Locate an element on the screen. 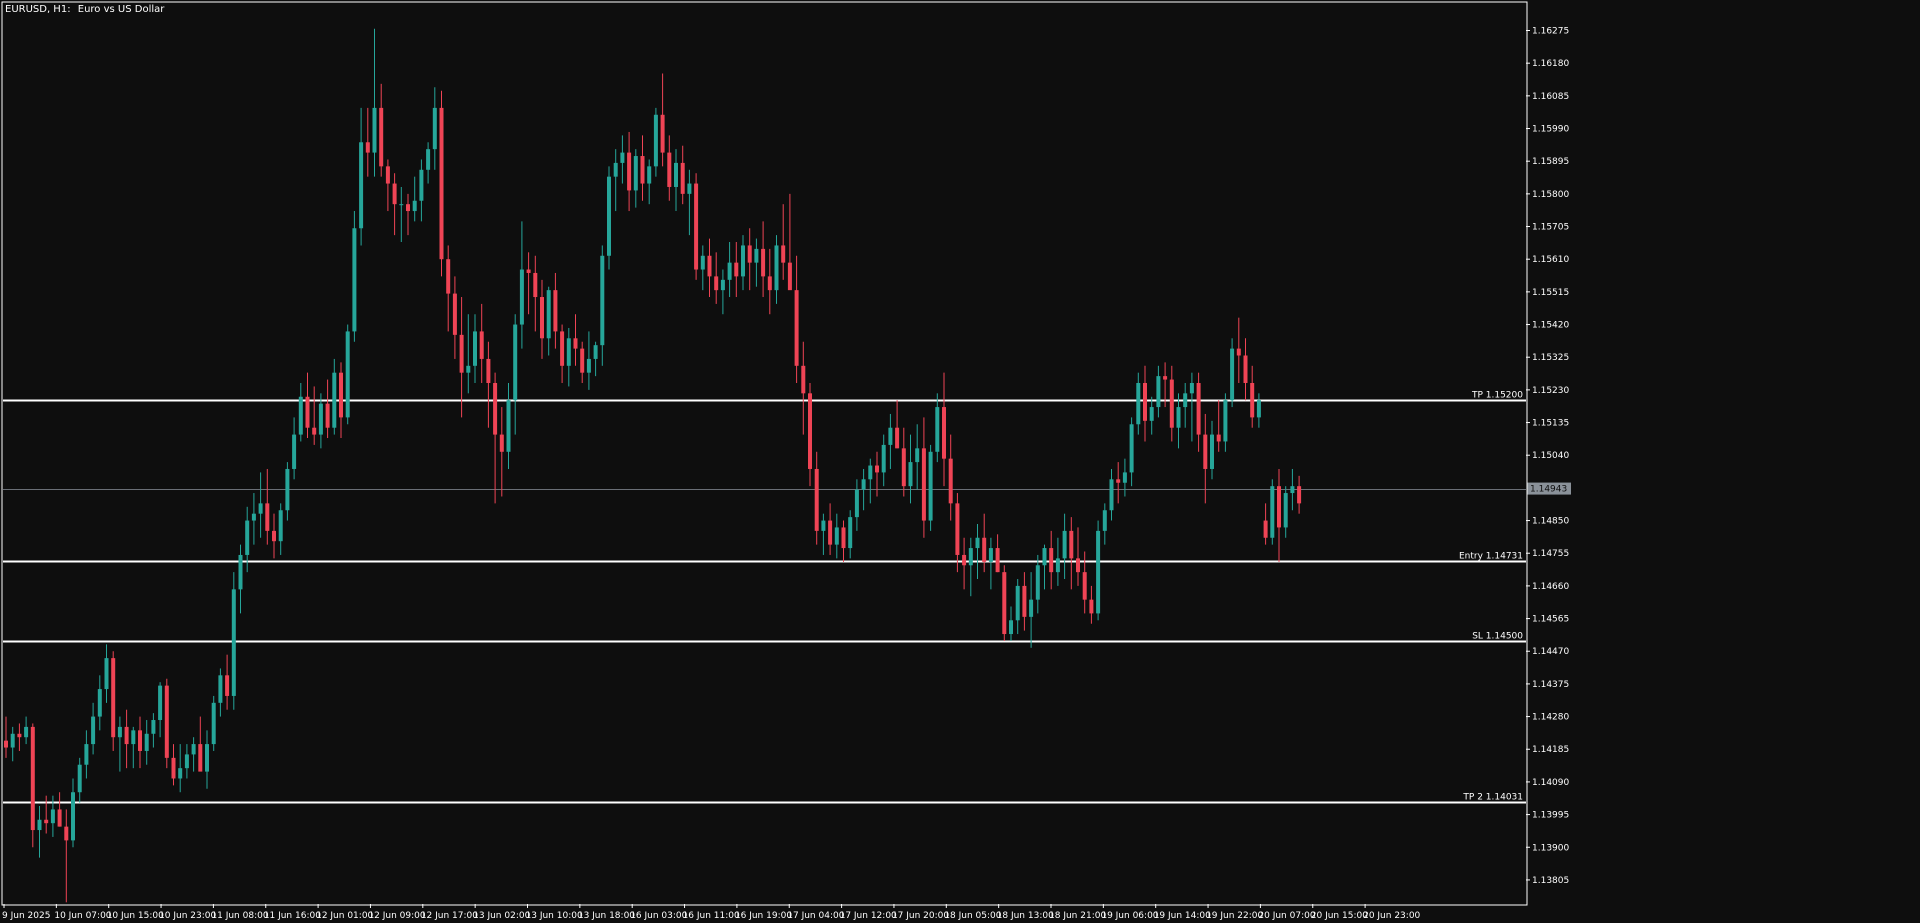 The height and width of the screenshot is (923, 1920). x-tick-label: 18 Jun 13:00 is located at coordinates (1025, 916).